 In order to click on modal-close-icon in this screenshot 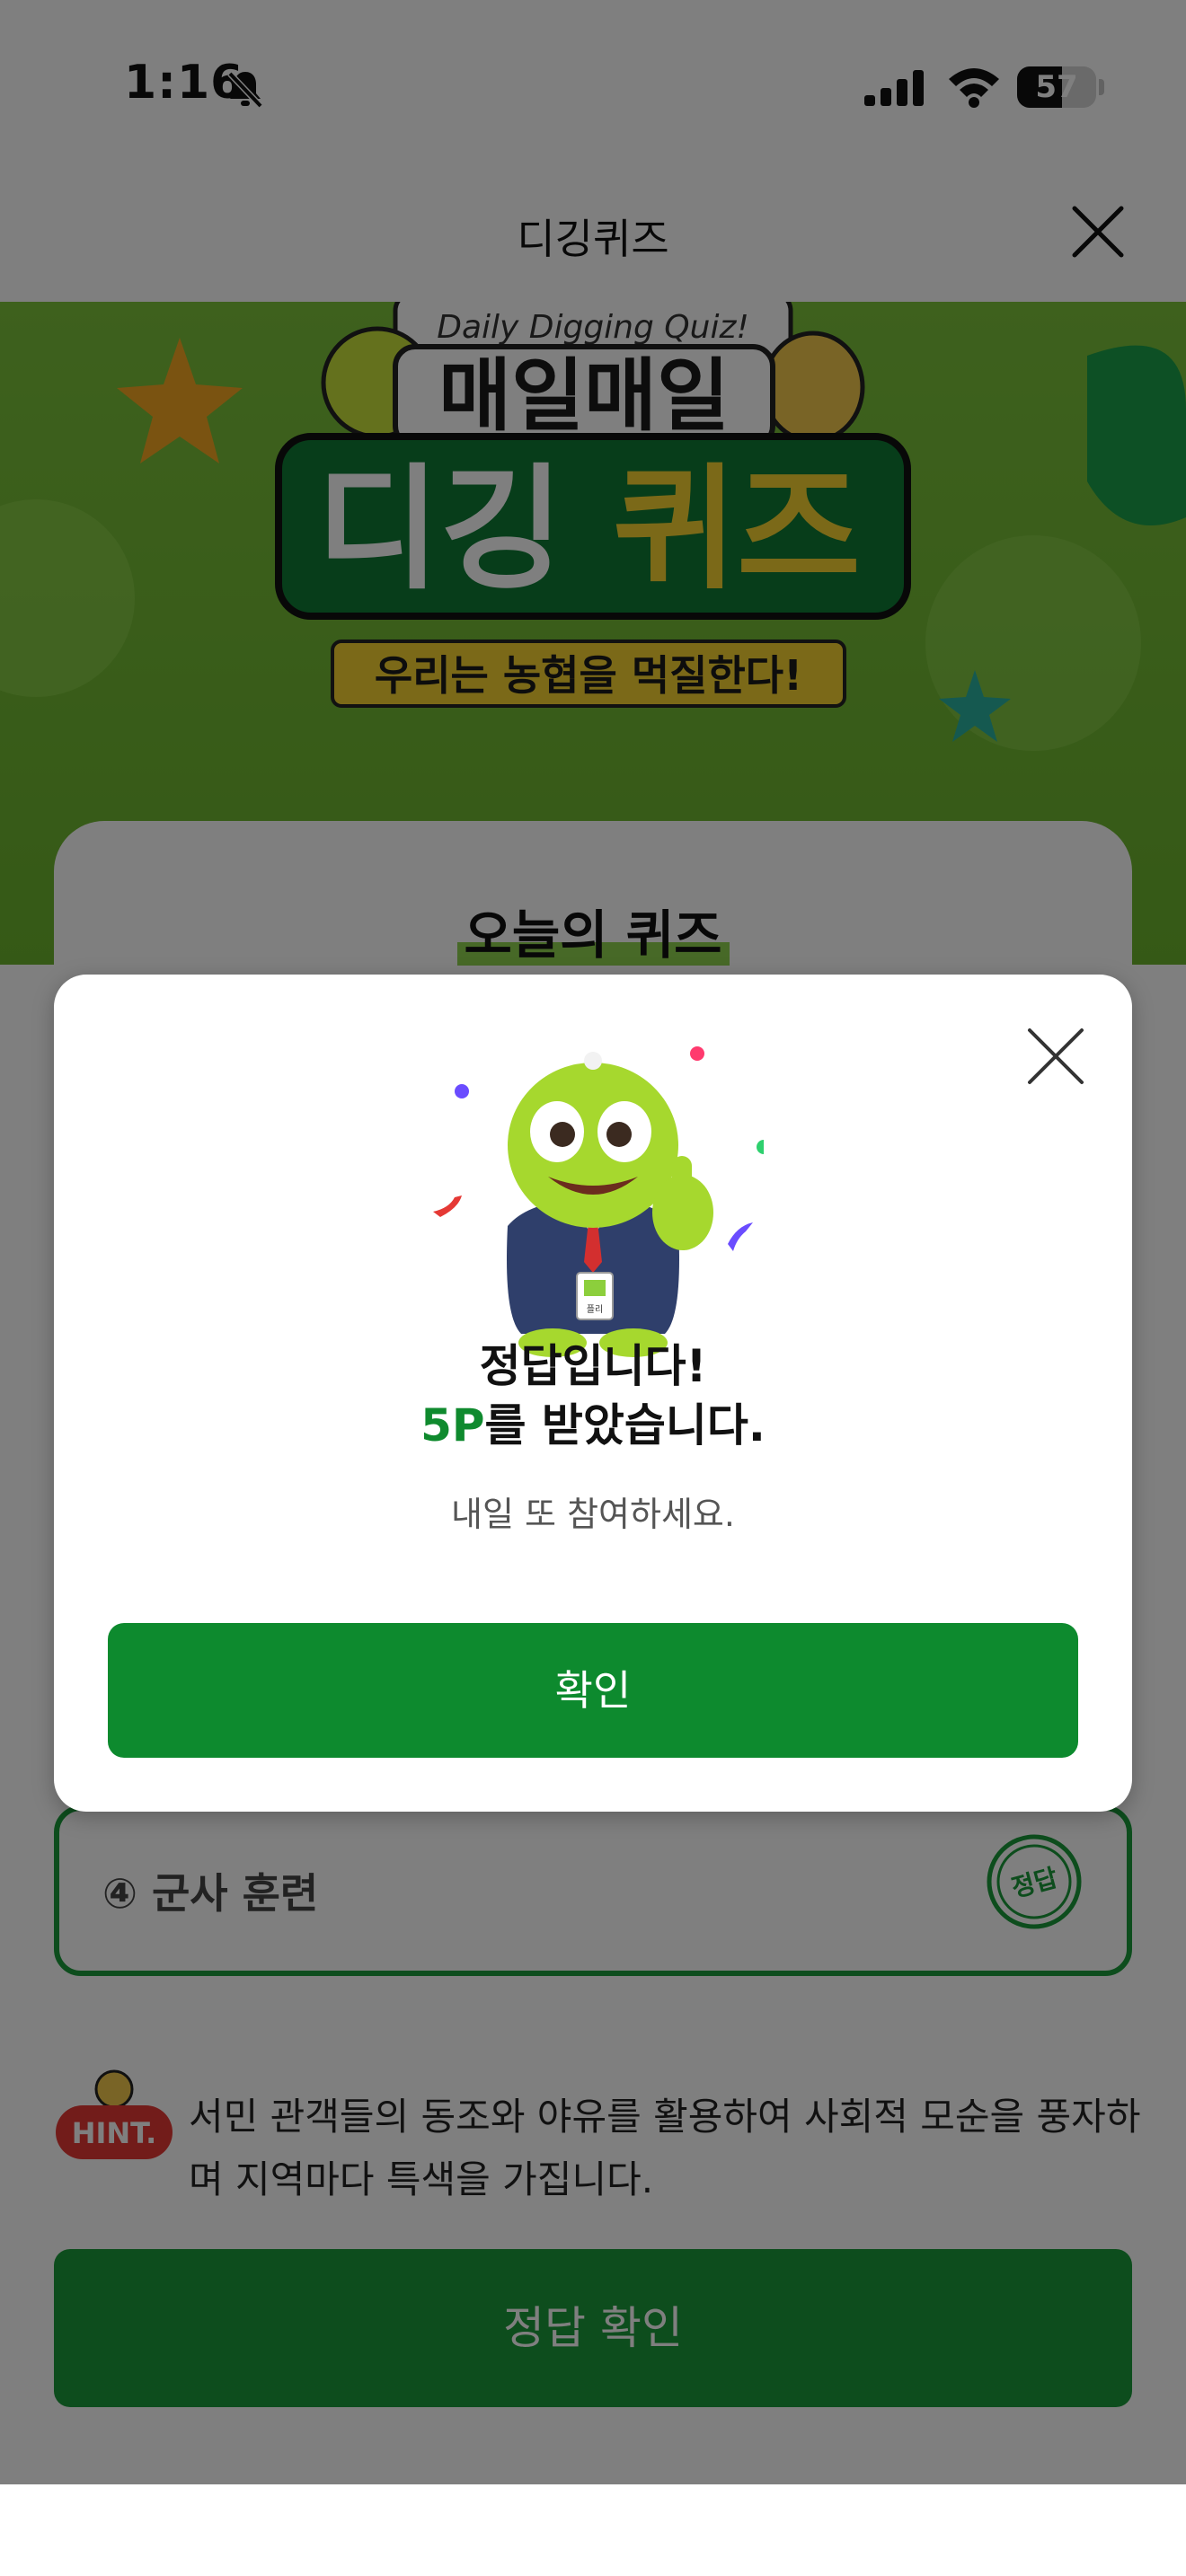, I will do `click(1055, 1056)`.